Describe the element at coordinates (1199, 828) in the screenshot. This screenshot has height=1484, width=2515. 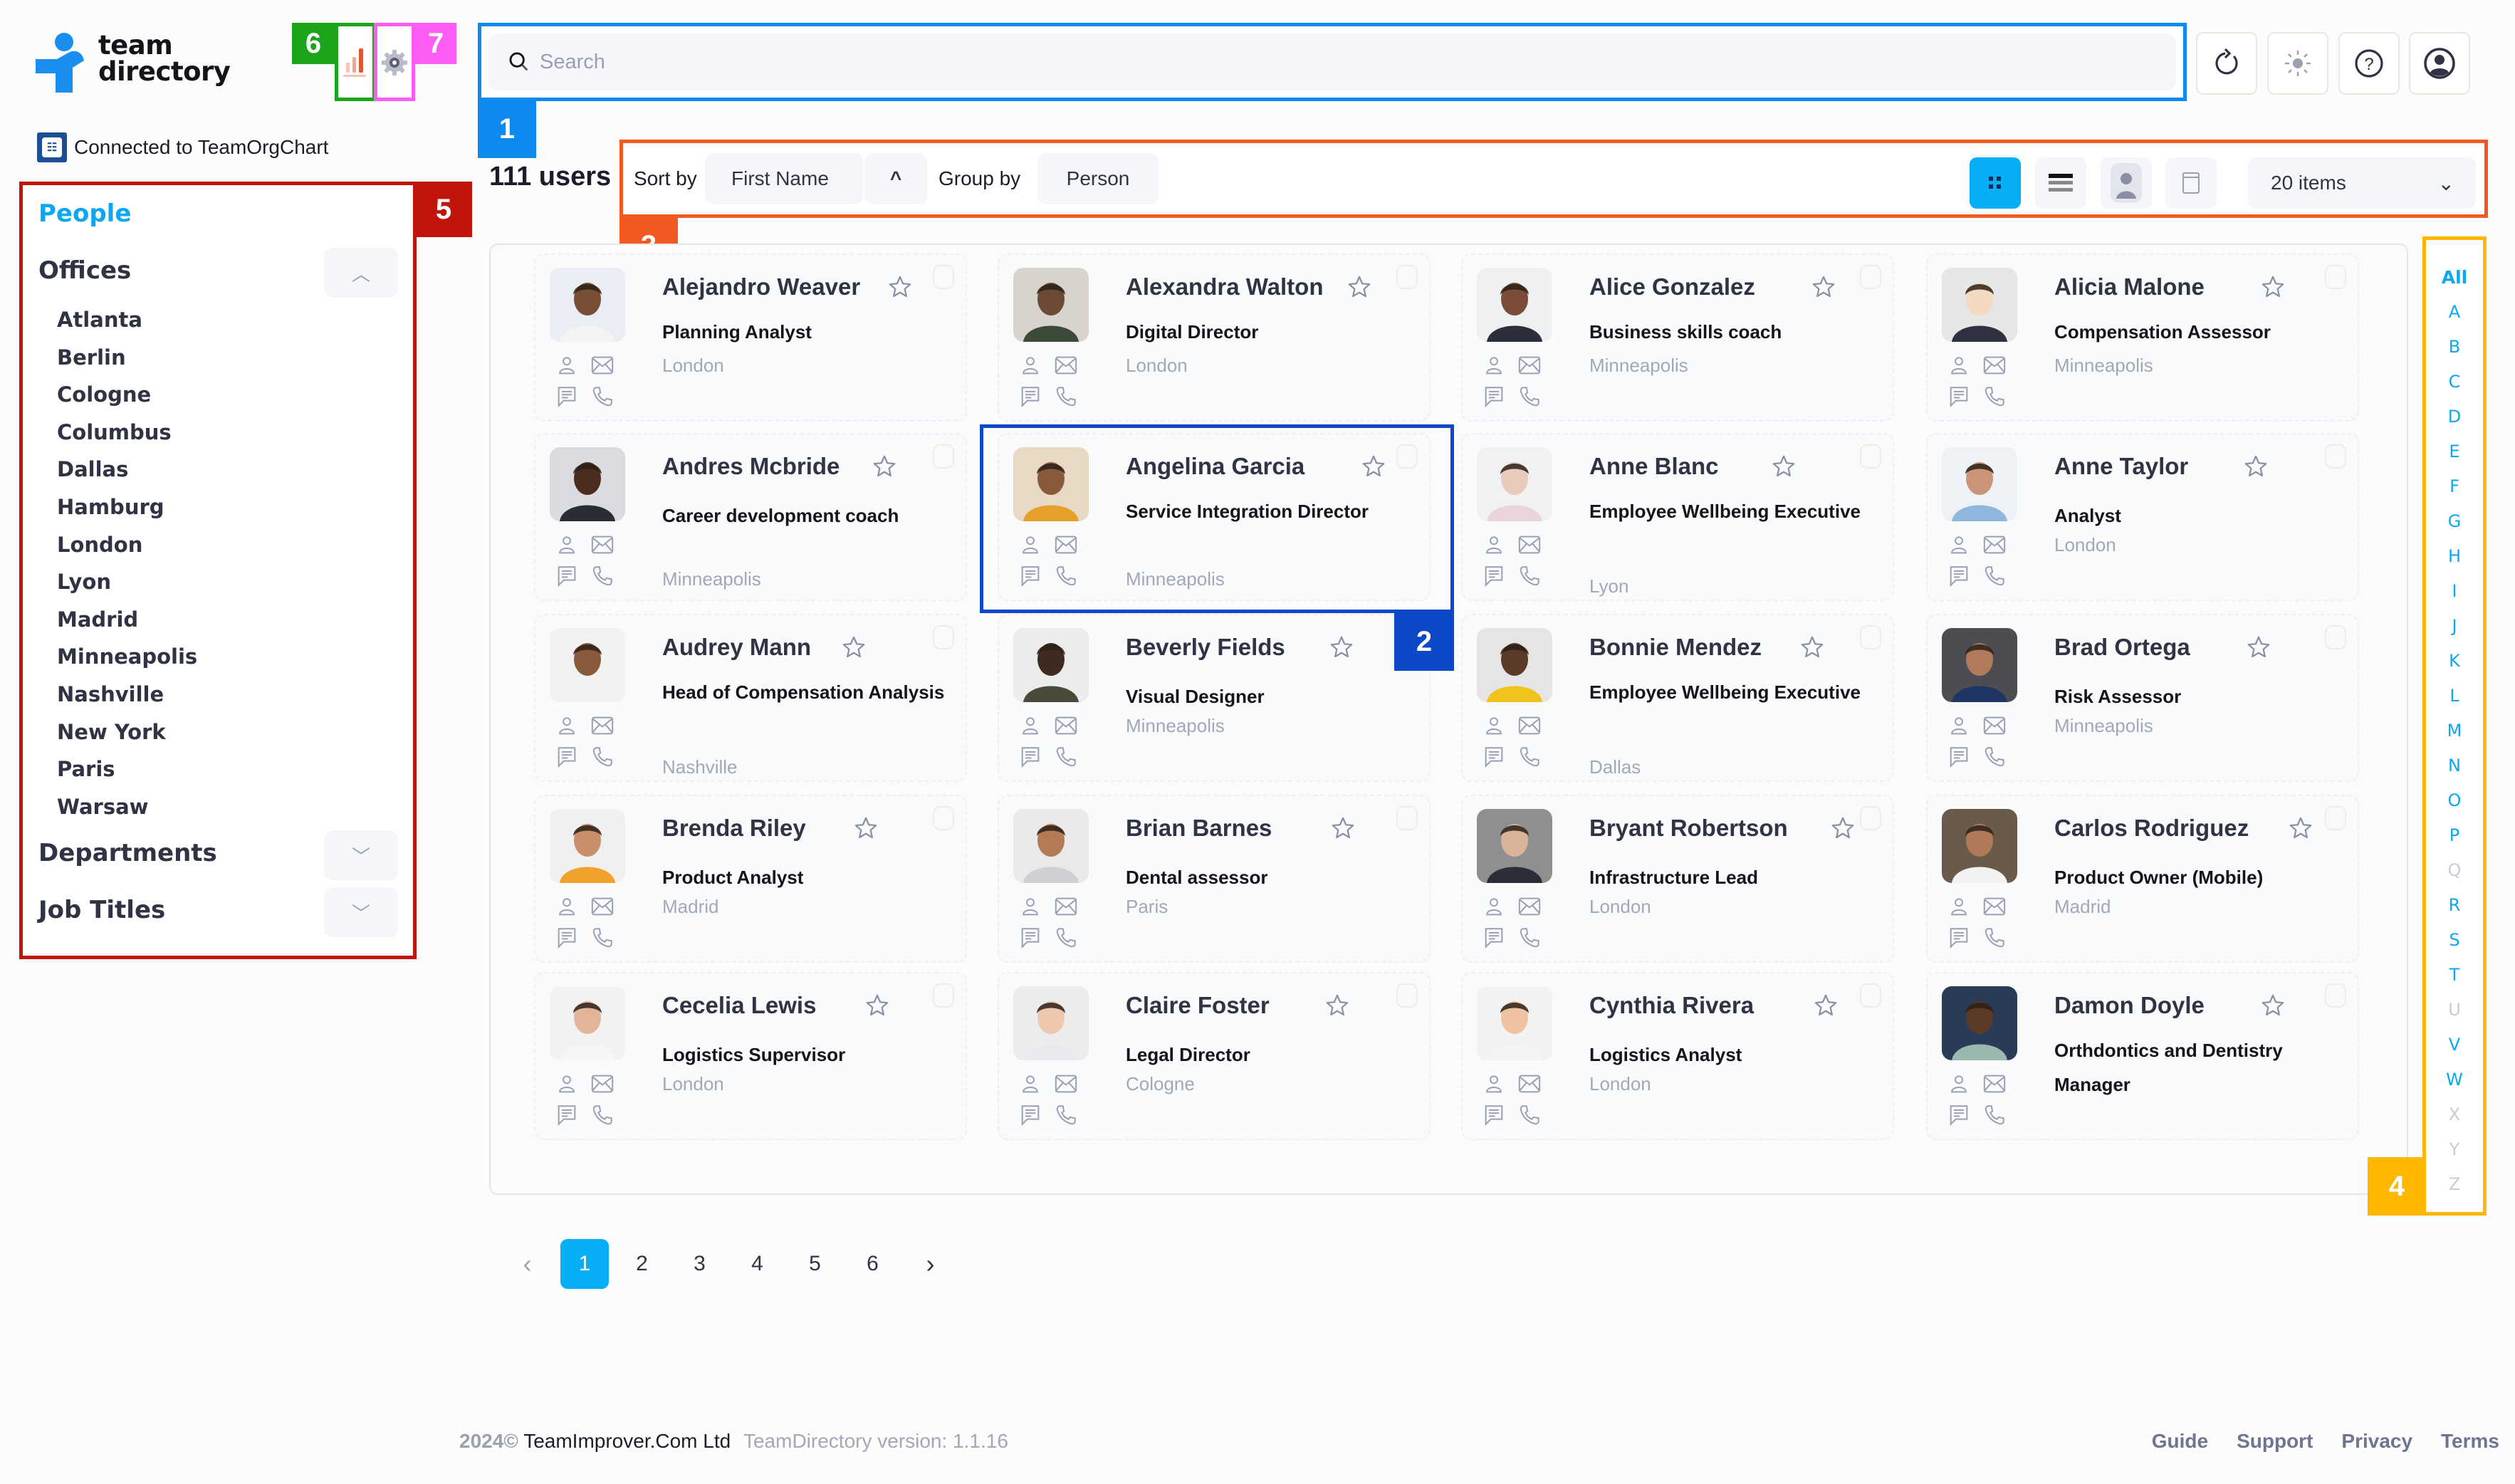
I see `person-name: Brian Barnes` at that location.